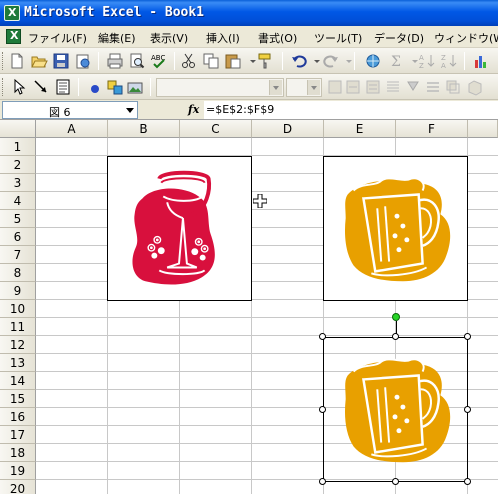  What do you see at coordinates (39, 61) in the screenshot?
I see `open-icon` at bounding box center [39, 61].